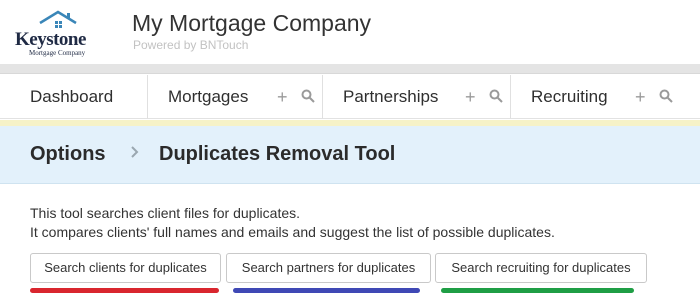 This screenshot has width=700, height=300. What do you see at coordinates (208, 96) in the screenshot?
I see `nav-item-label: Mortgages` at bounding box center [208, 96].